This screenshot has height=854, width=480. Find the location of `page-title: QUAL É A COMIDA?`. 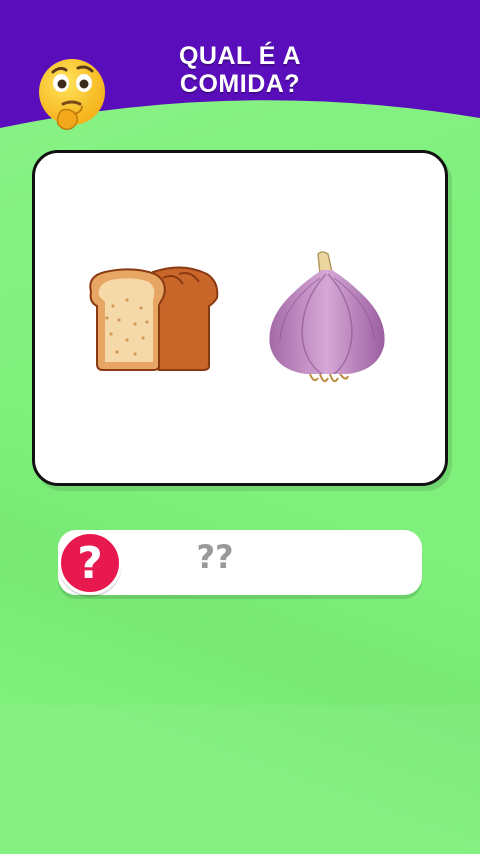

page-title: QUAL É A COMIDA? is located at coordinates (240, 70).